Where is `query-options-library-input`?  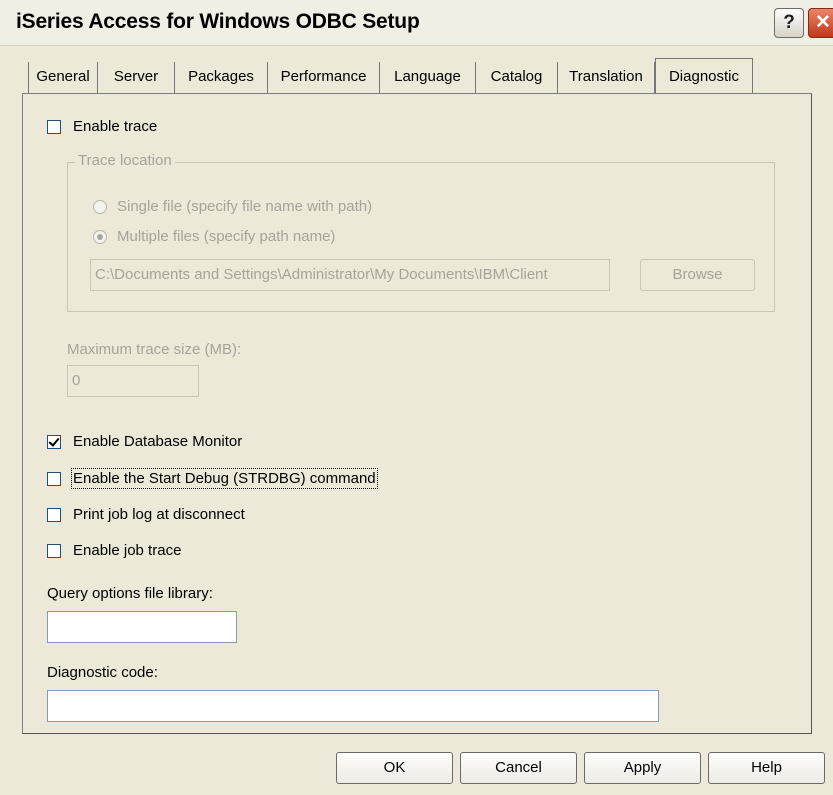 query-options-library-input is located at coordinates (142, 627).